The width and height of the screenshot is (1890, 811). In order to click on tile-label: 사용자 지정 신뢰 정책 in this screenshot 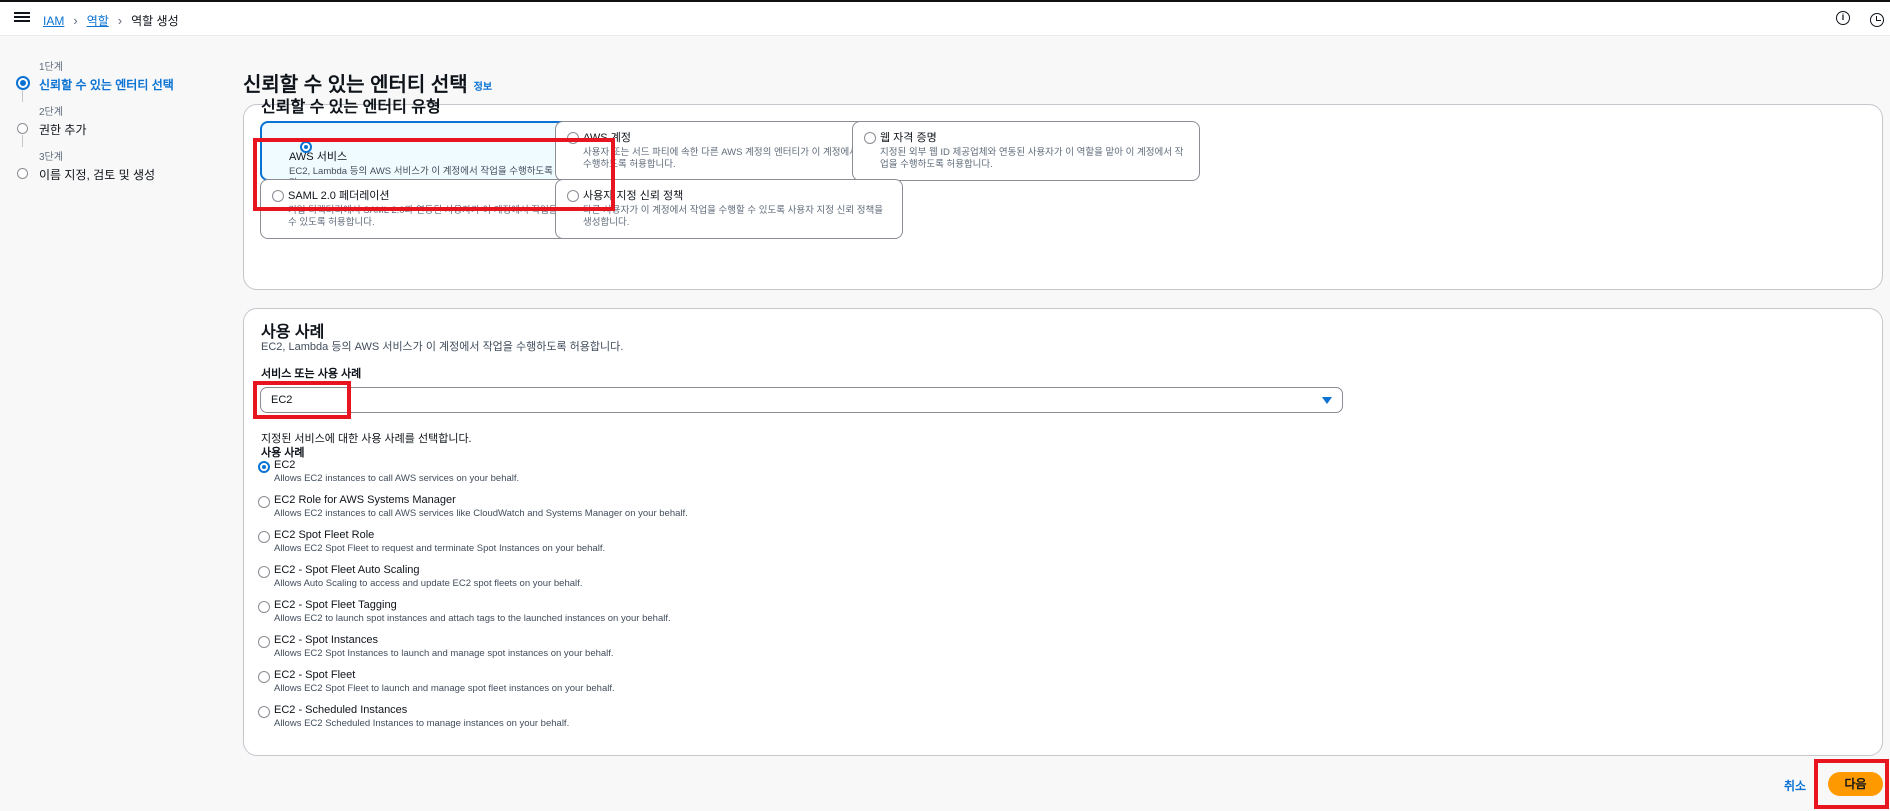, I will do `click(633, 196)`.